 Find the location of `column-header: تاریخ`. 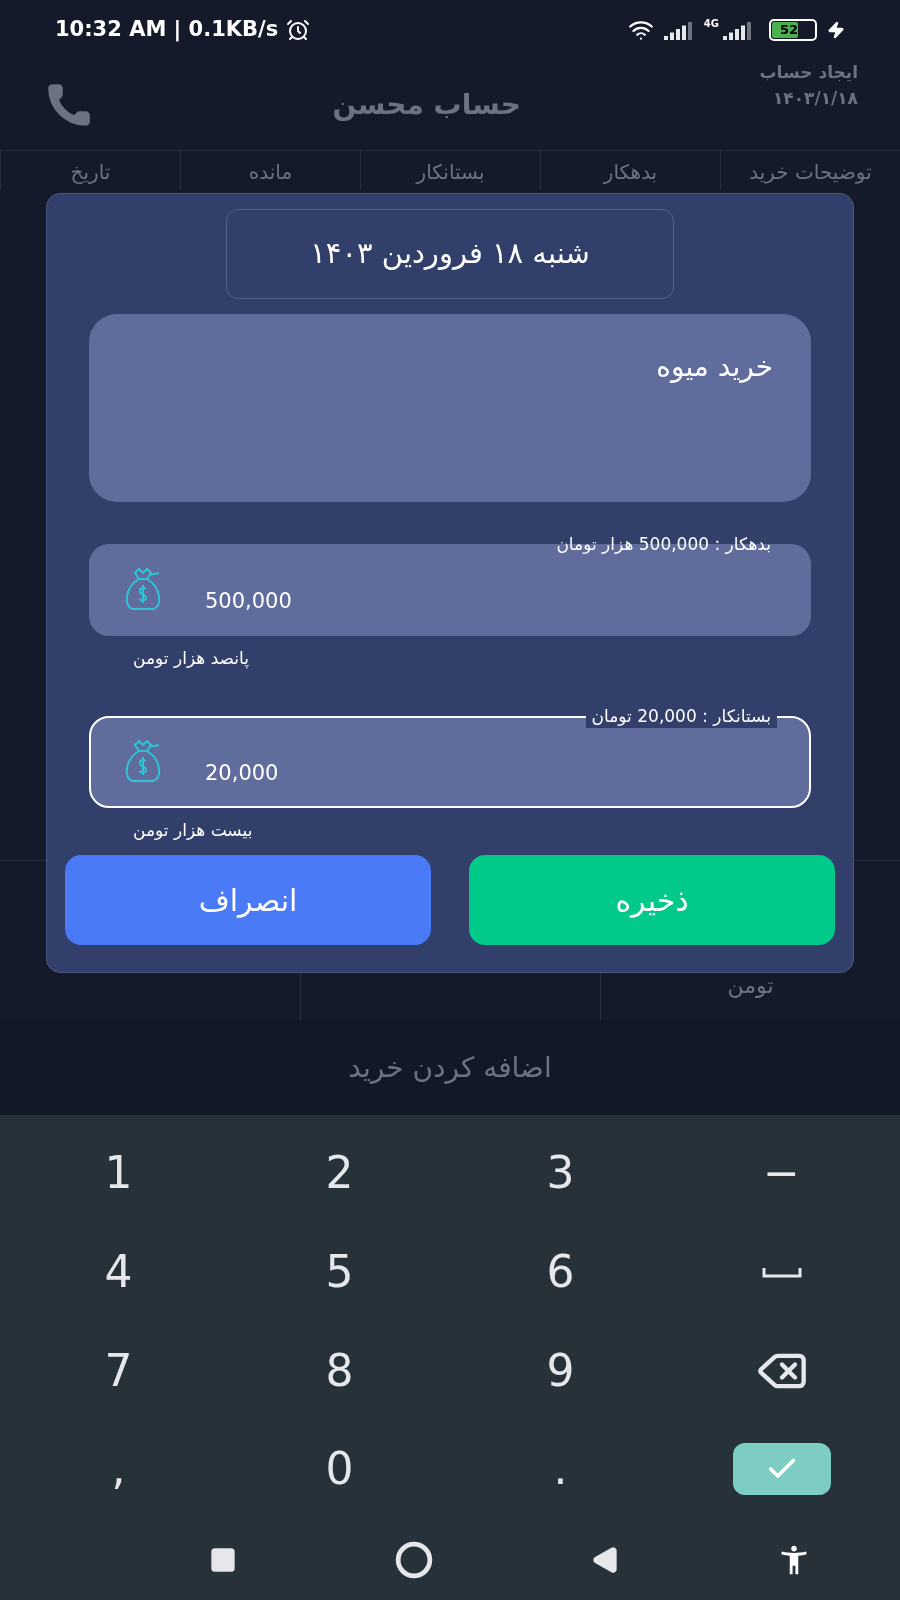

column-header: تاریخ is located at coordinates (90, 170).